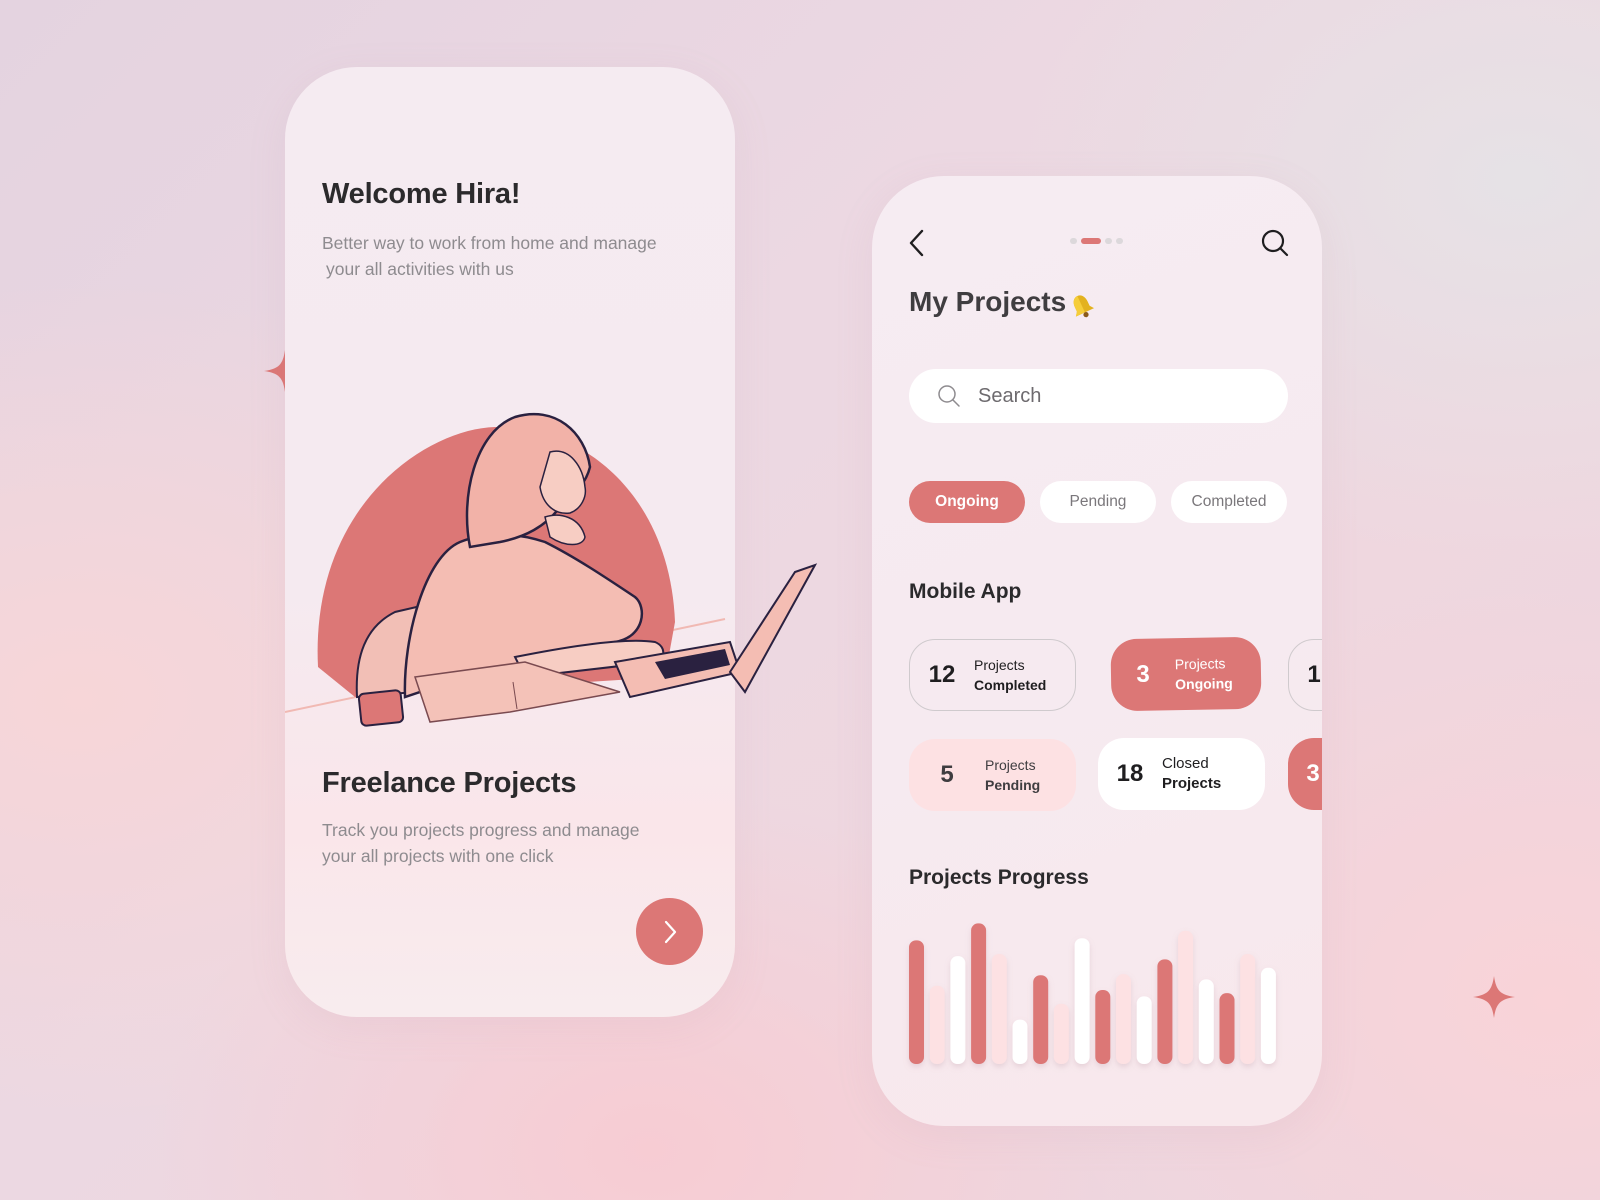  I want to click on filter-tabs: Ongoing Pending Completed, so click(1098, 502).